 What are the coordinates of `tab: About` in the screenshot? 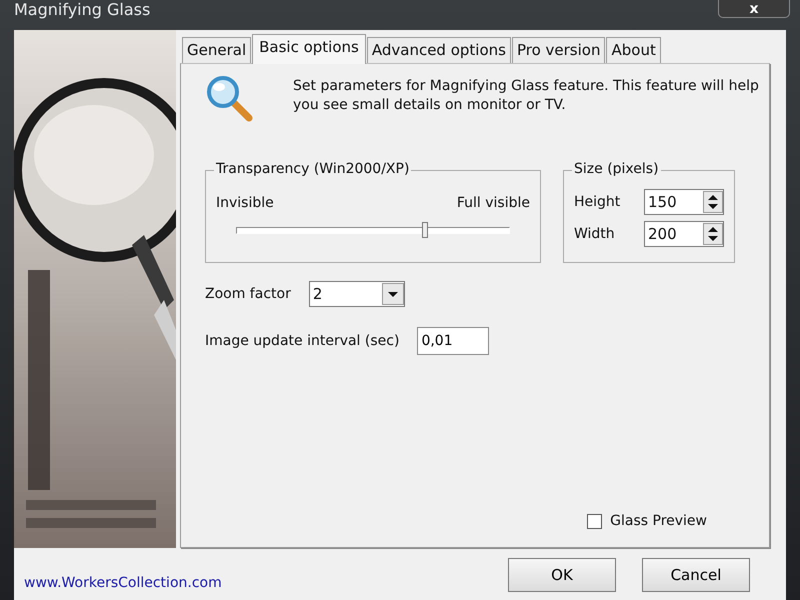 It's located at (633, 50).